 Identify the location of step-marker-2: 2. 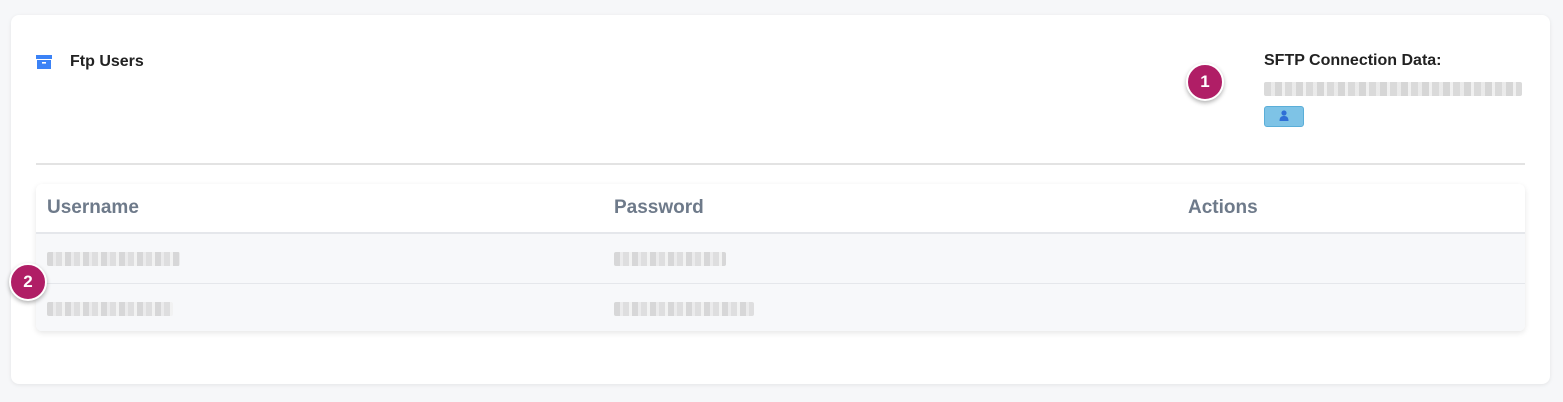
(28, 282).